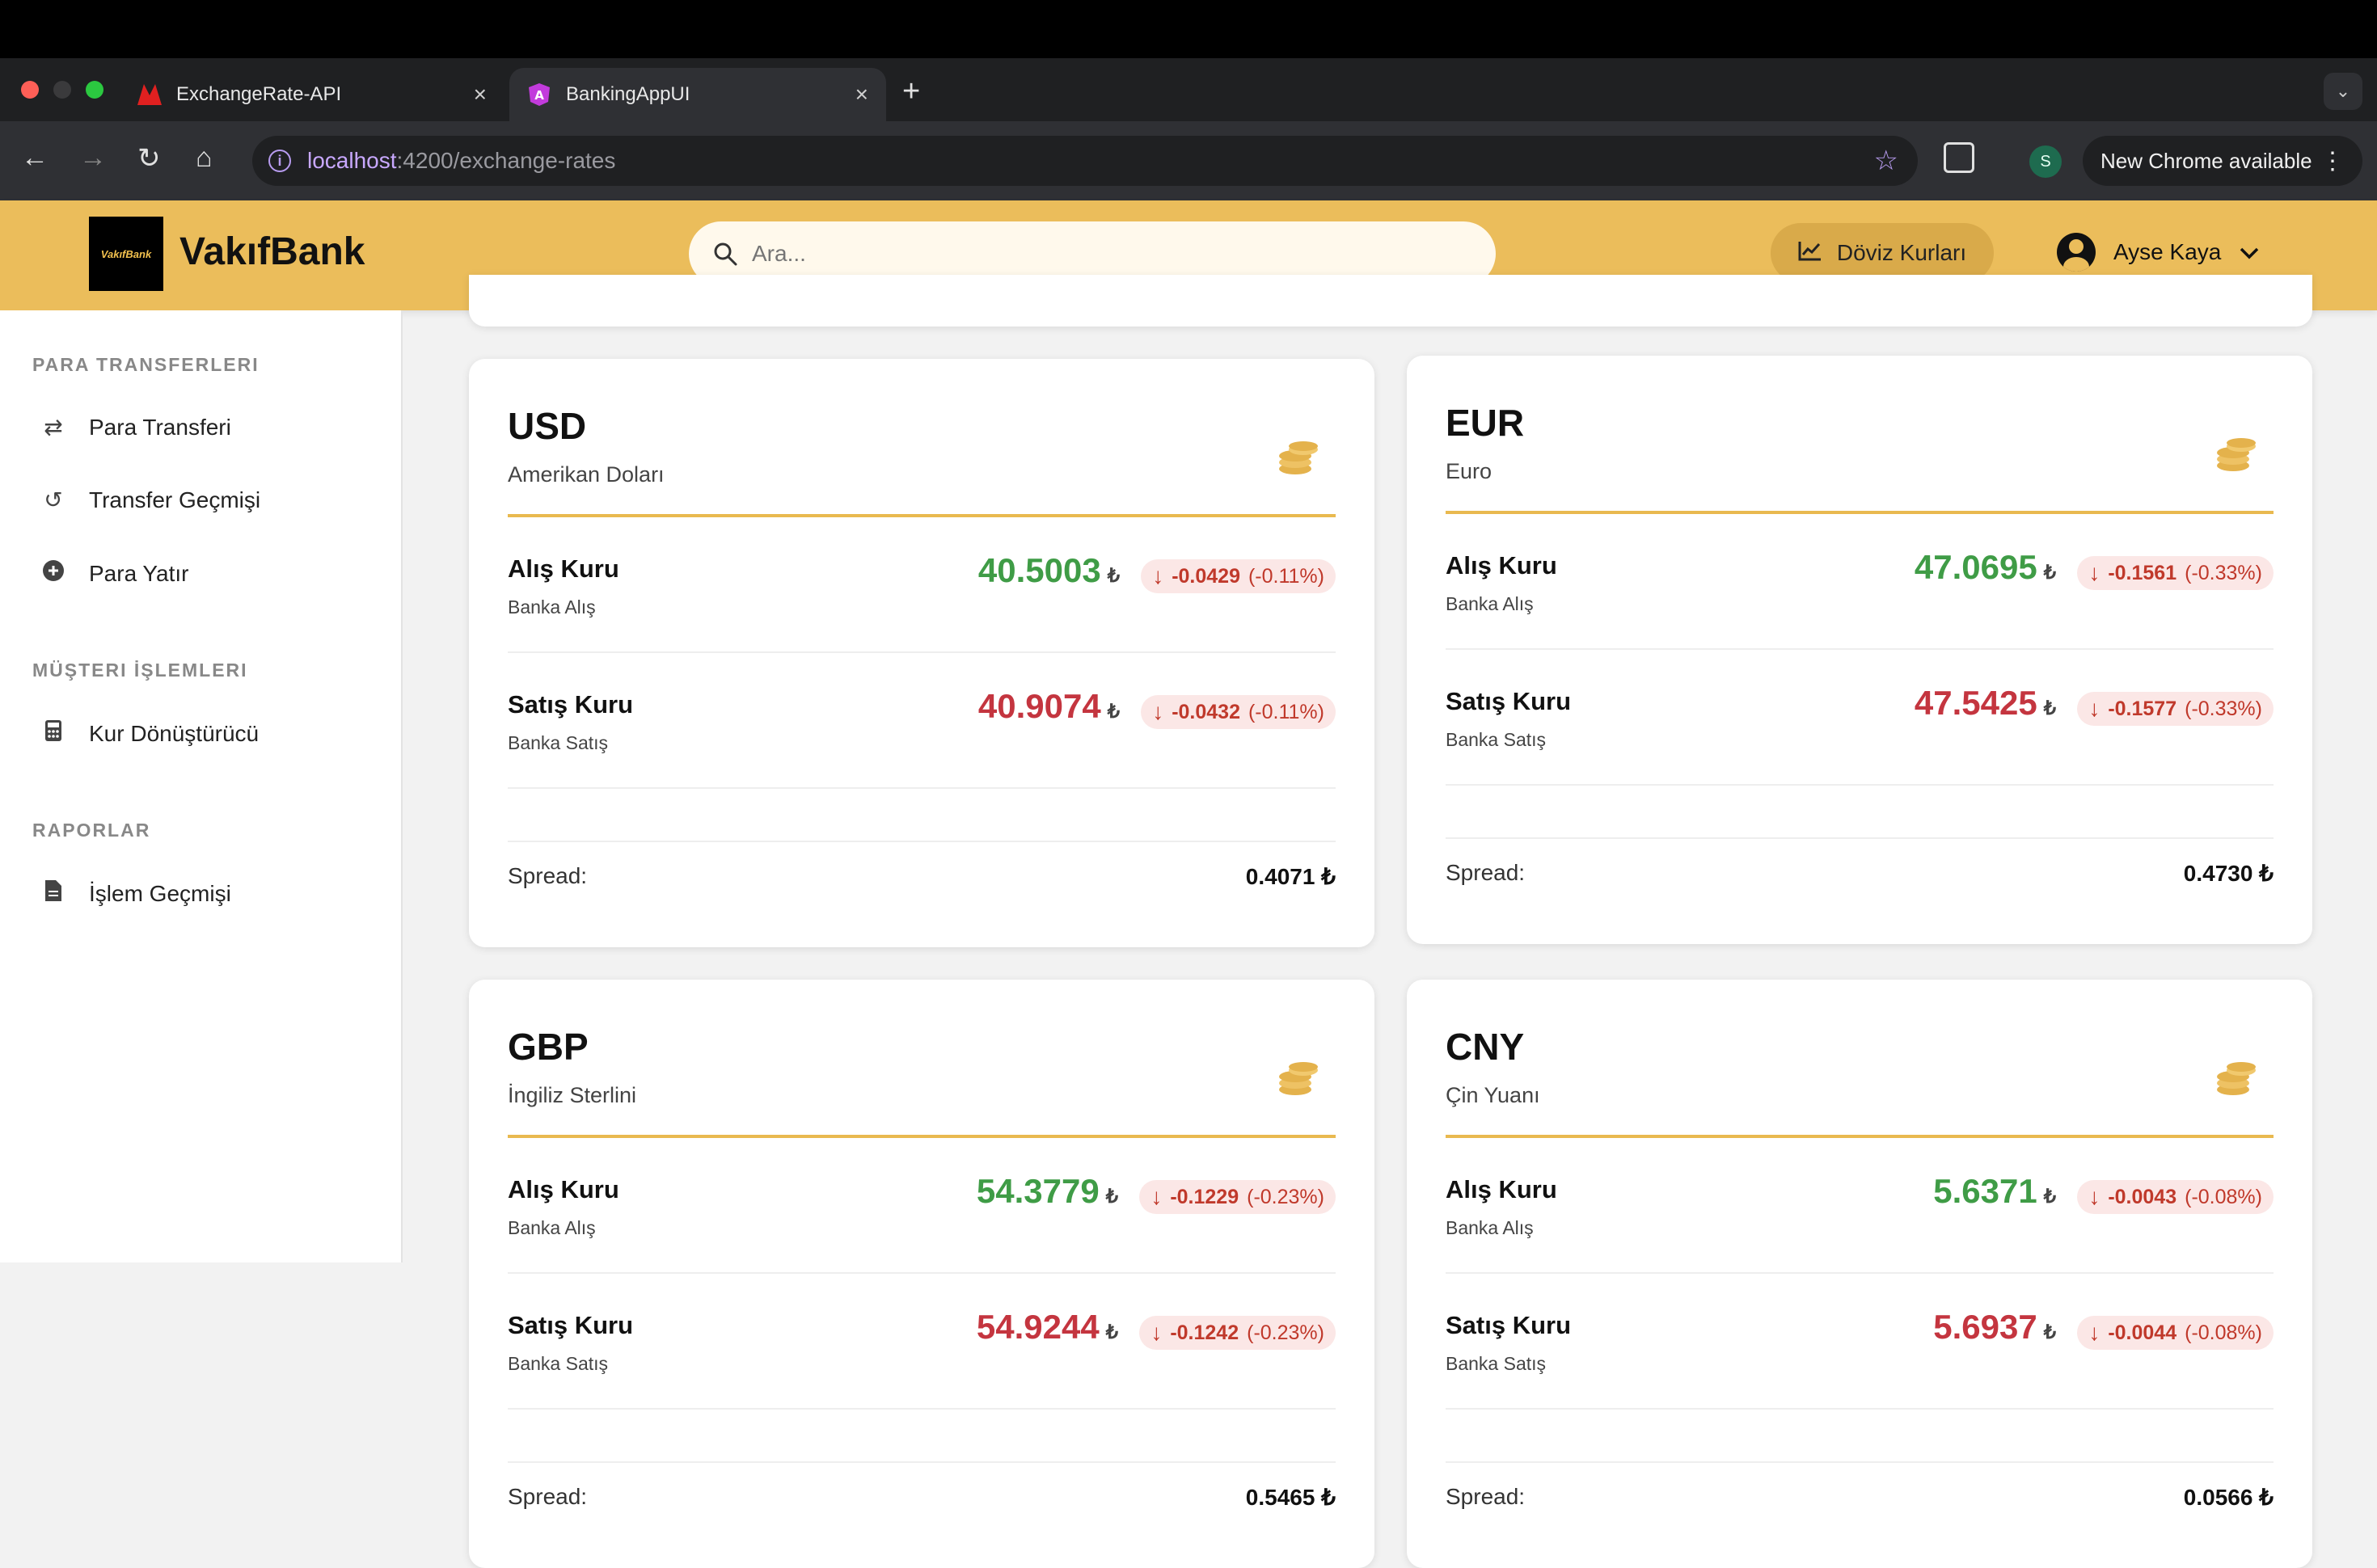 The width and height of the screenshot is (2377, 1568). I want to click on new-chrome-available-button: New Chrome available ⋮, so click(2222, 161).